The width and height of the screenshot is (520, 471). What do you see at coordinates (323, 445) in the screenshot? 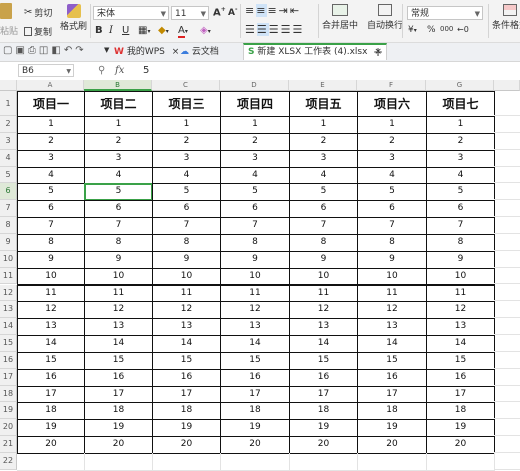
I see `data-cell-e21: 20` at bounding box center [323, 445].